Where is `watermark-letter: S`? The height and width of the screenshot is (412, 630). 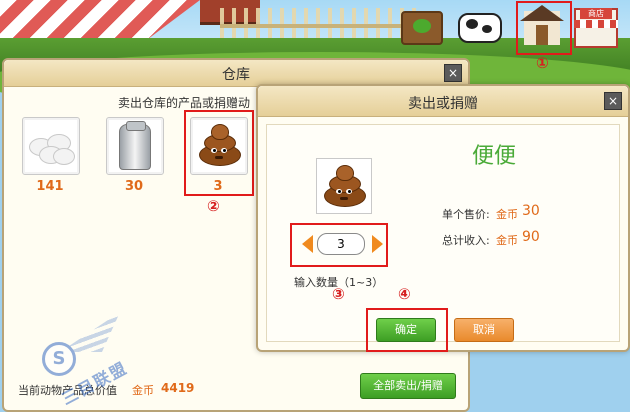
watermark-letter: S is located at coordinates (59, 359).